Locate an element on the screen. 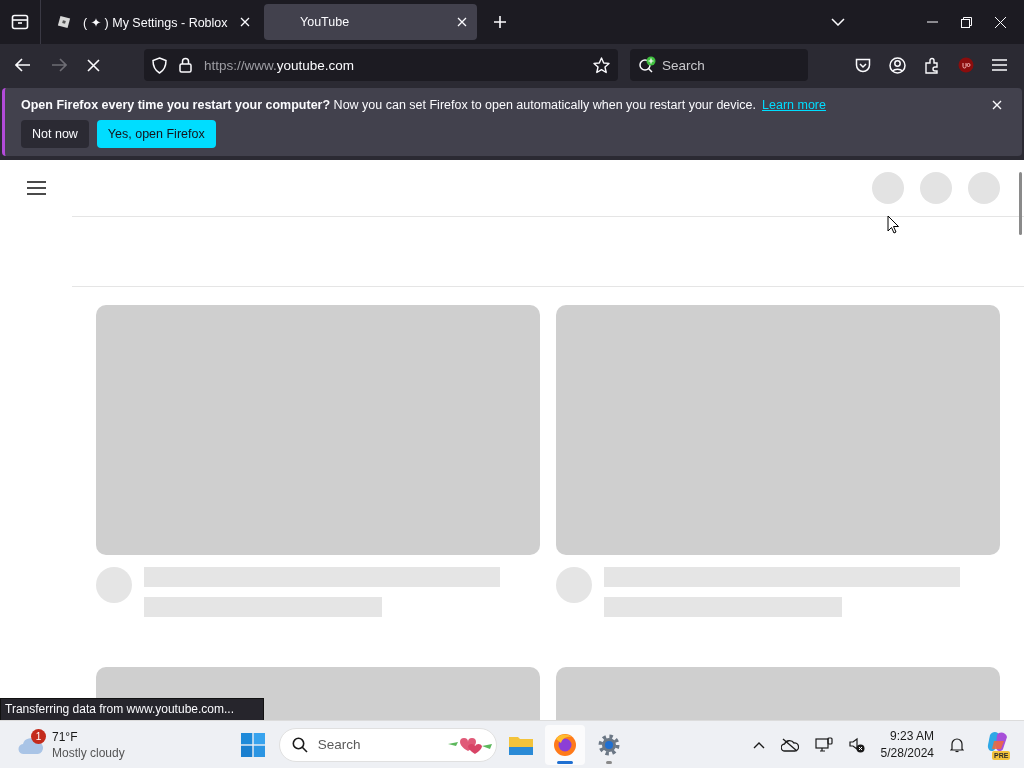 Image resolution: width=1024 pixels, height=768 pixels. open-firefox-button: Yes, open Firefox is located at coordinates (156, 134).